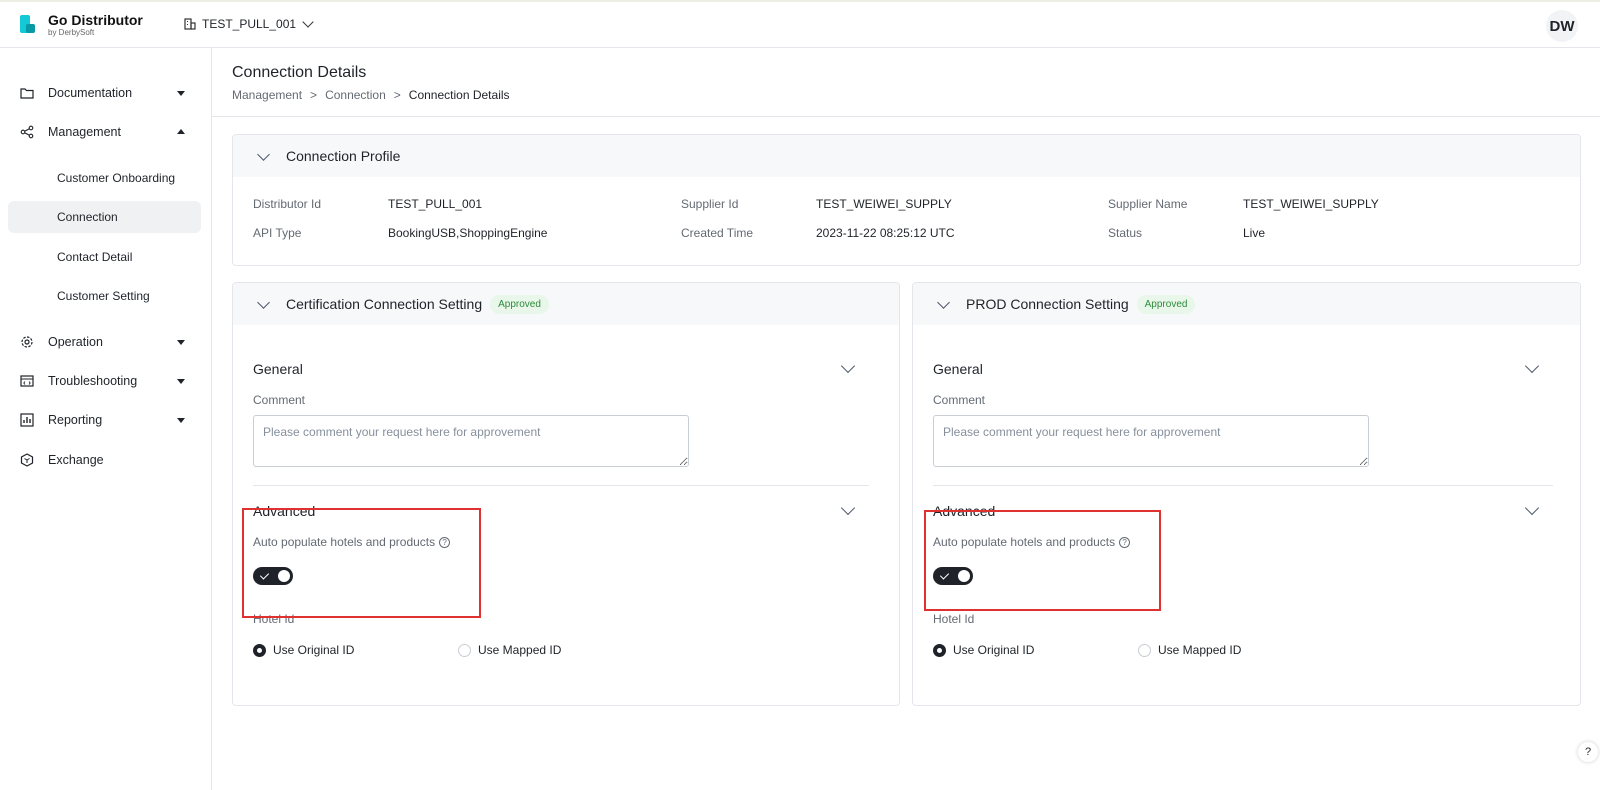 The image size is (1600, 790). I want to click on building-icon, so click(190, 24).